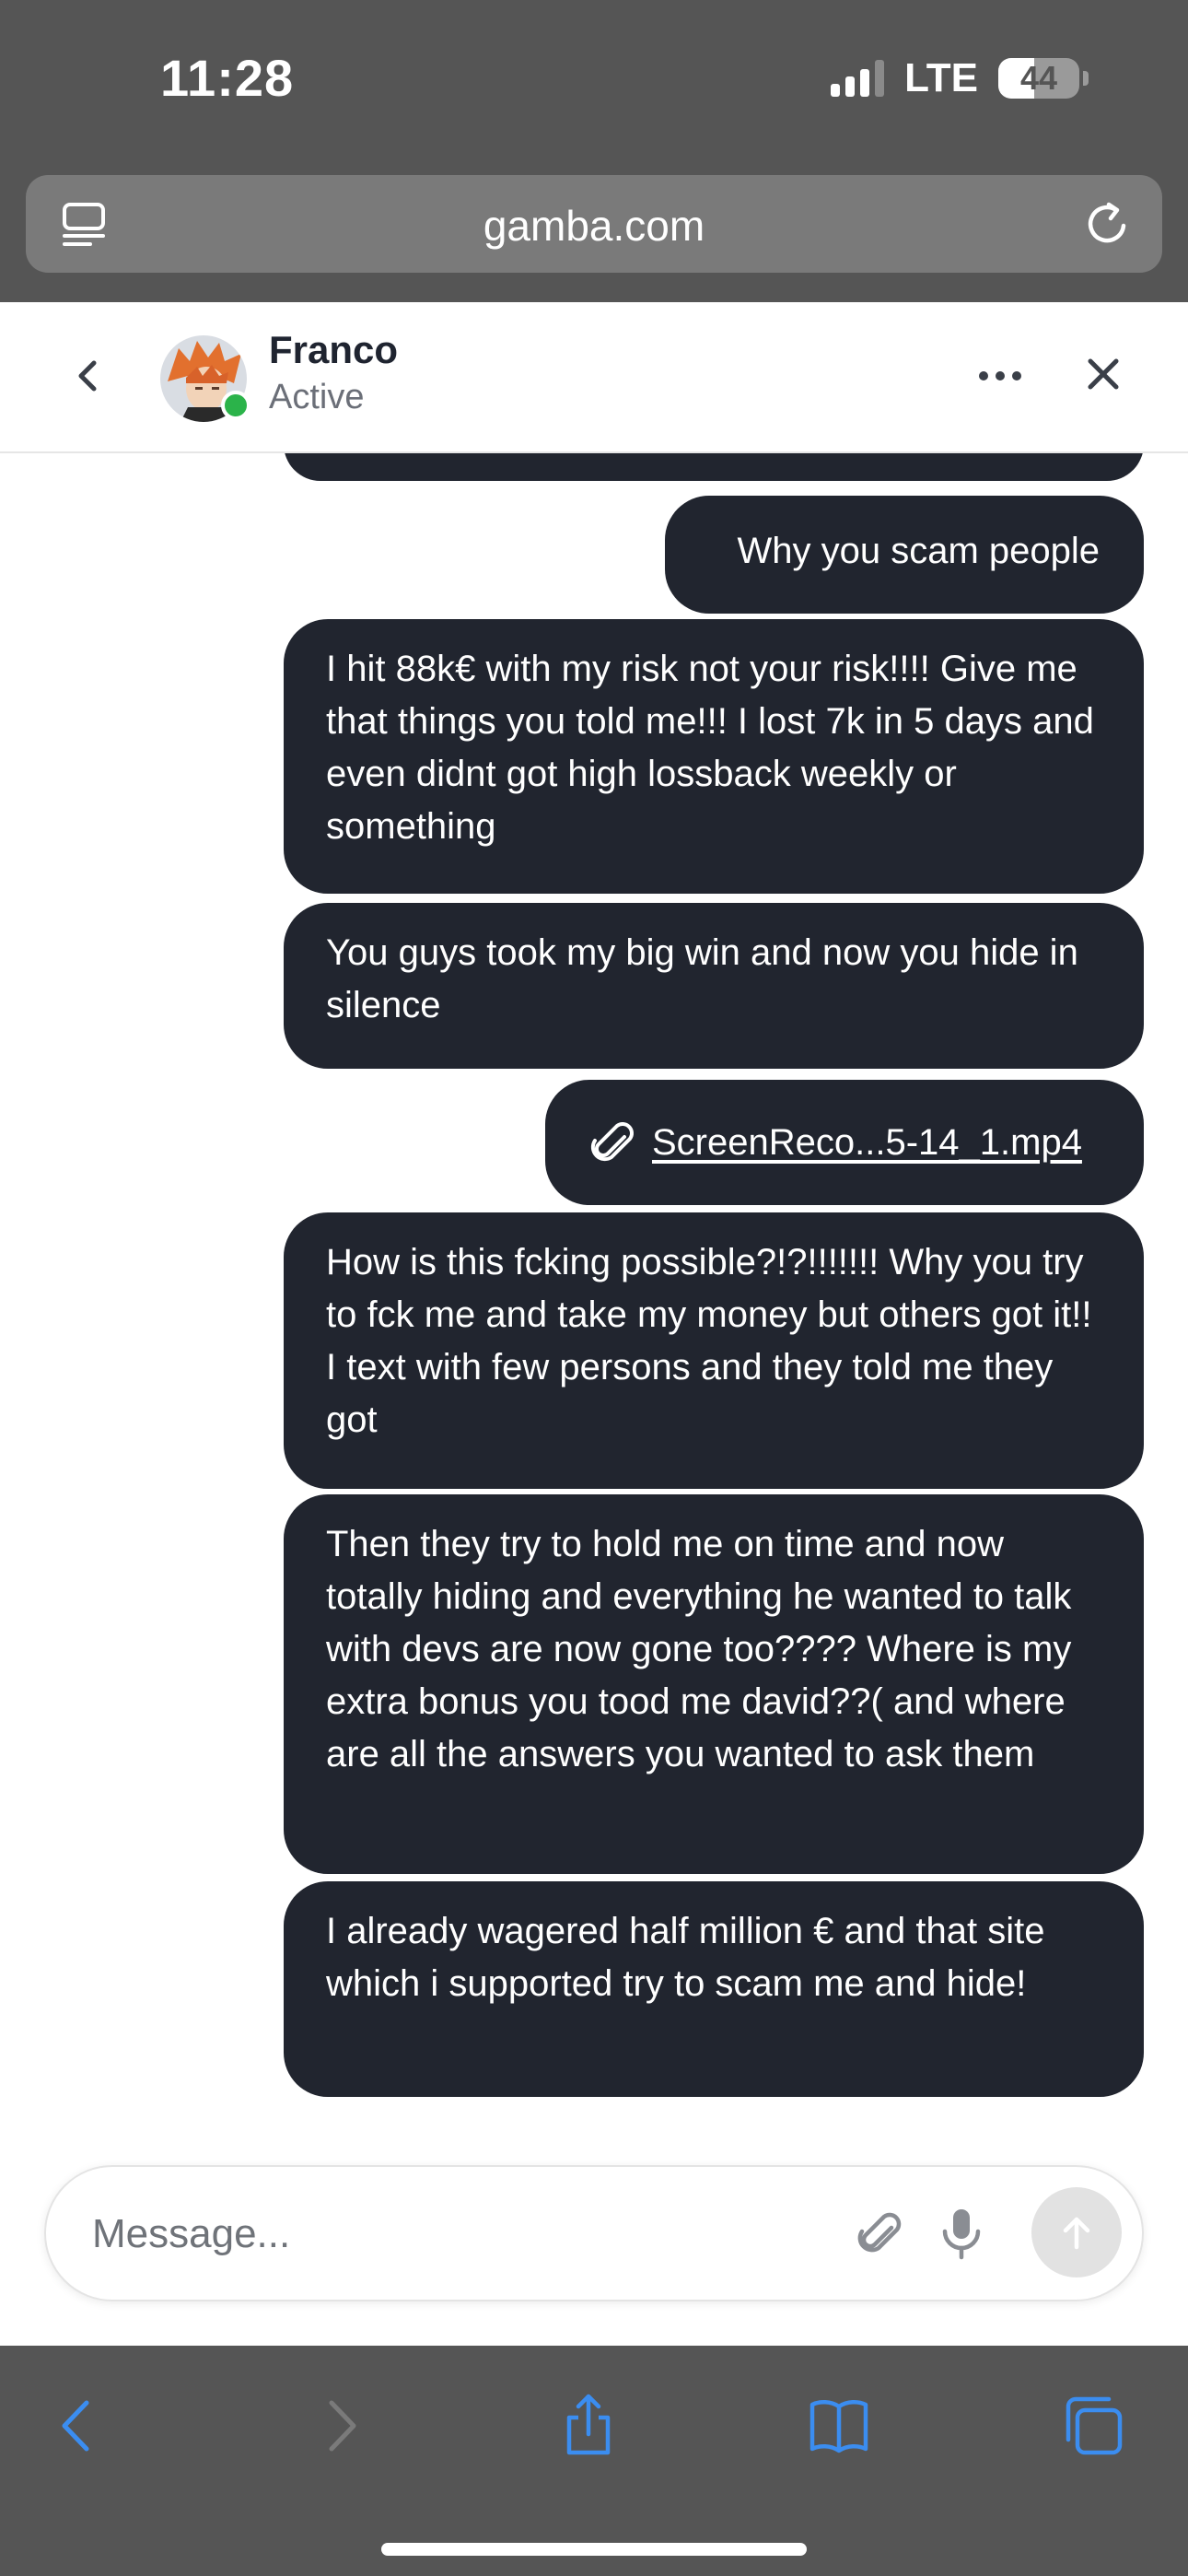 The image size is (1188, 2576). I want to click on status-indicators: LTE 44, so click(960, 78).